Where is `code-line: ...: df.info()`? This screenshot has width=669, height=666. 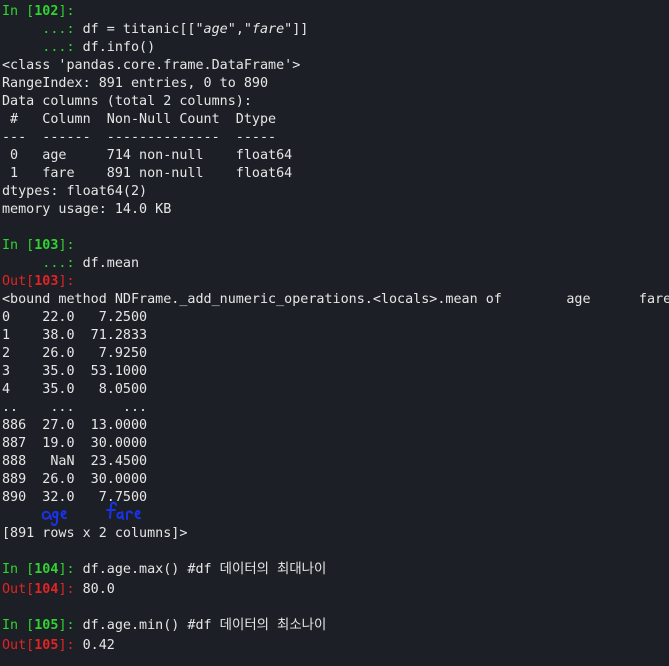
code-line: ...: df.info() is located at coordinates (78, 48).